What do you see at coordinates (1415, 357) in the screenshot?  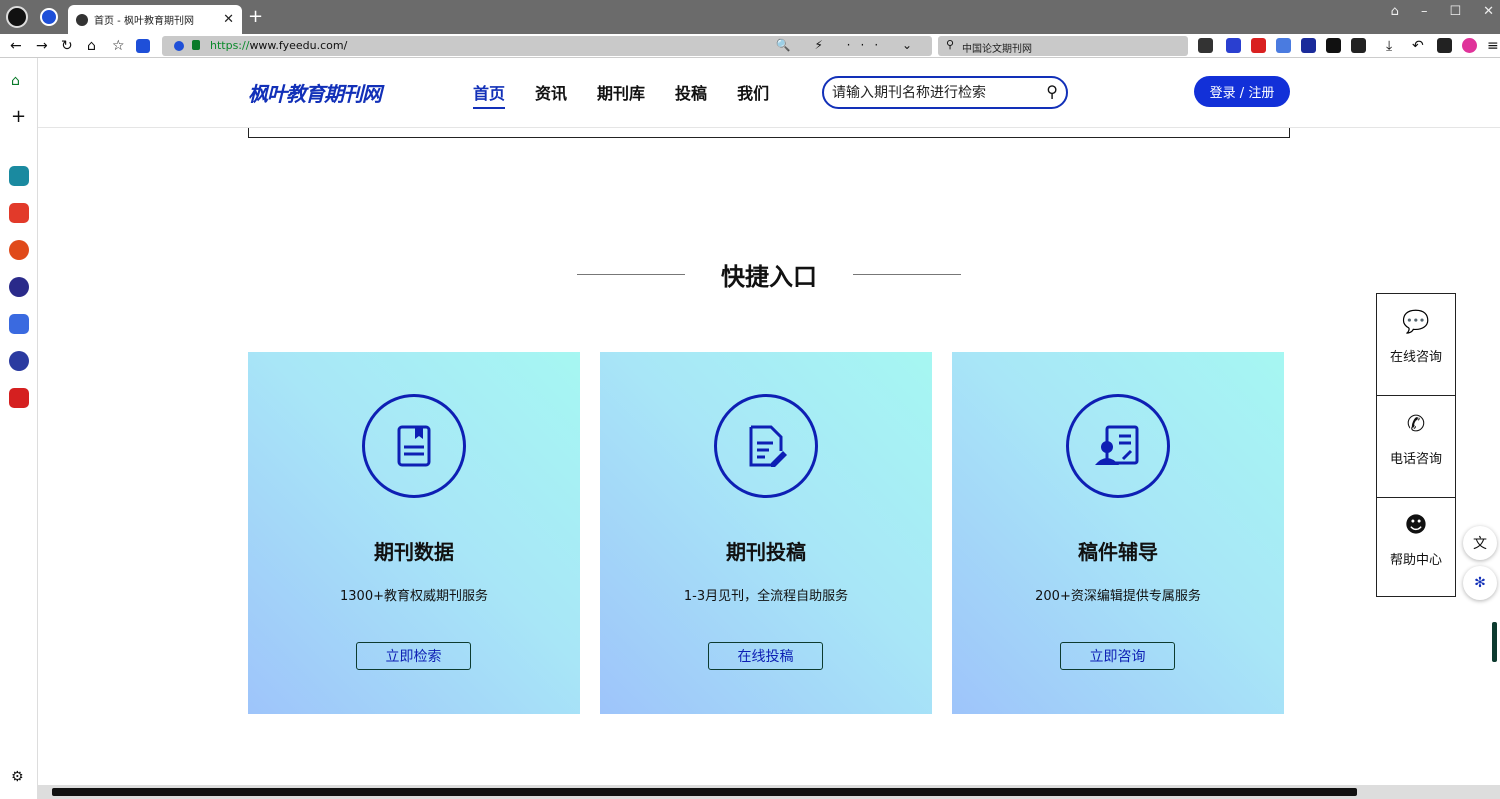 I see `online-consult-label: 在线咨询` at bounding box center [1415, 357].